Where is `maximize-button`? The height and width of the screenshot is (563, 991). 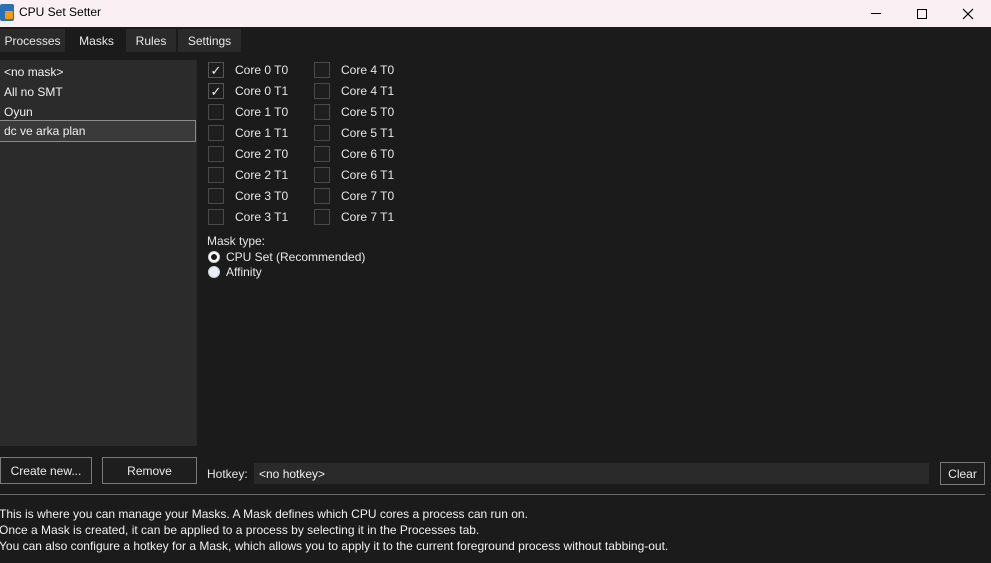
maximize-button is located at coordinates (922, 13).